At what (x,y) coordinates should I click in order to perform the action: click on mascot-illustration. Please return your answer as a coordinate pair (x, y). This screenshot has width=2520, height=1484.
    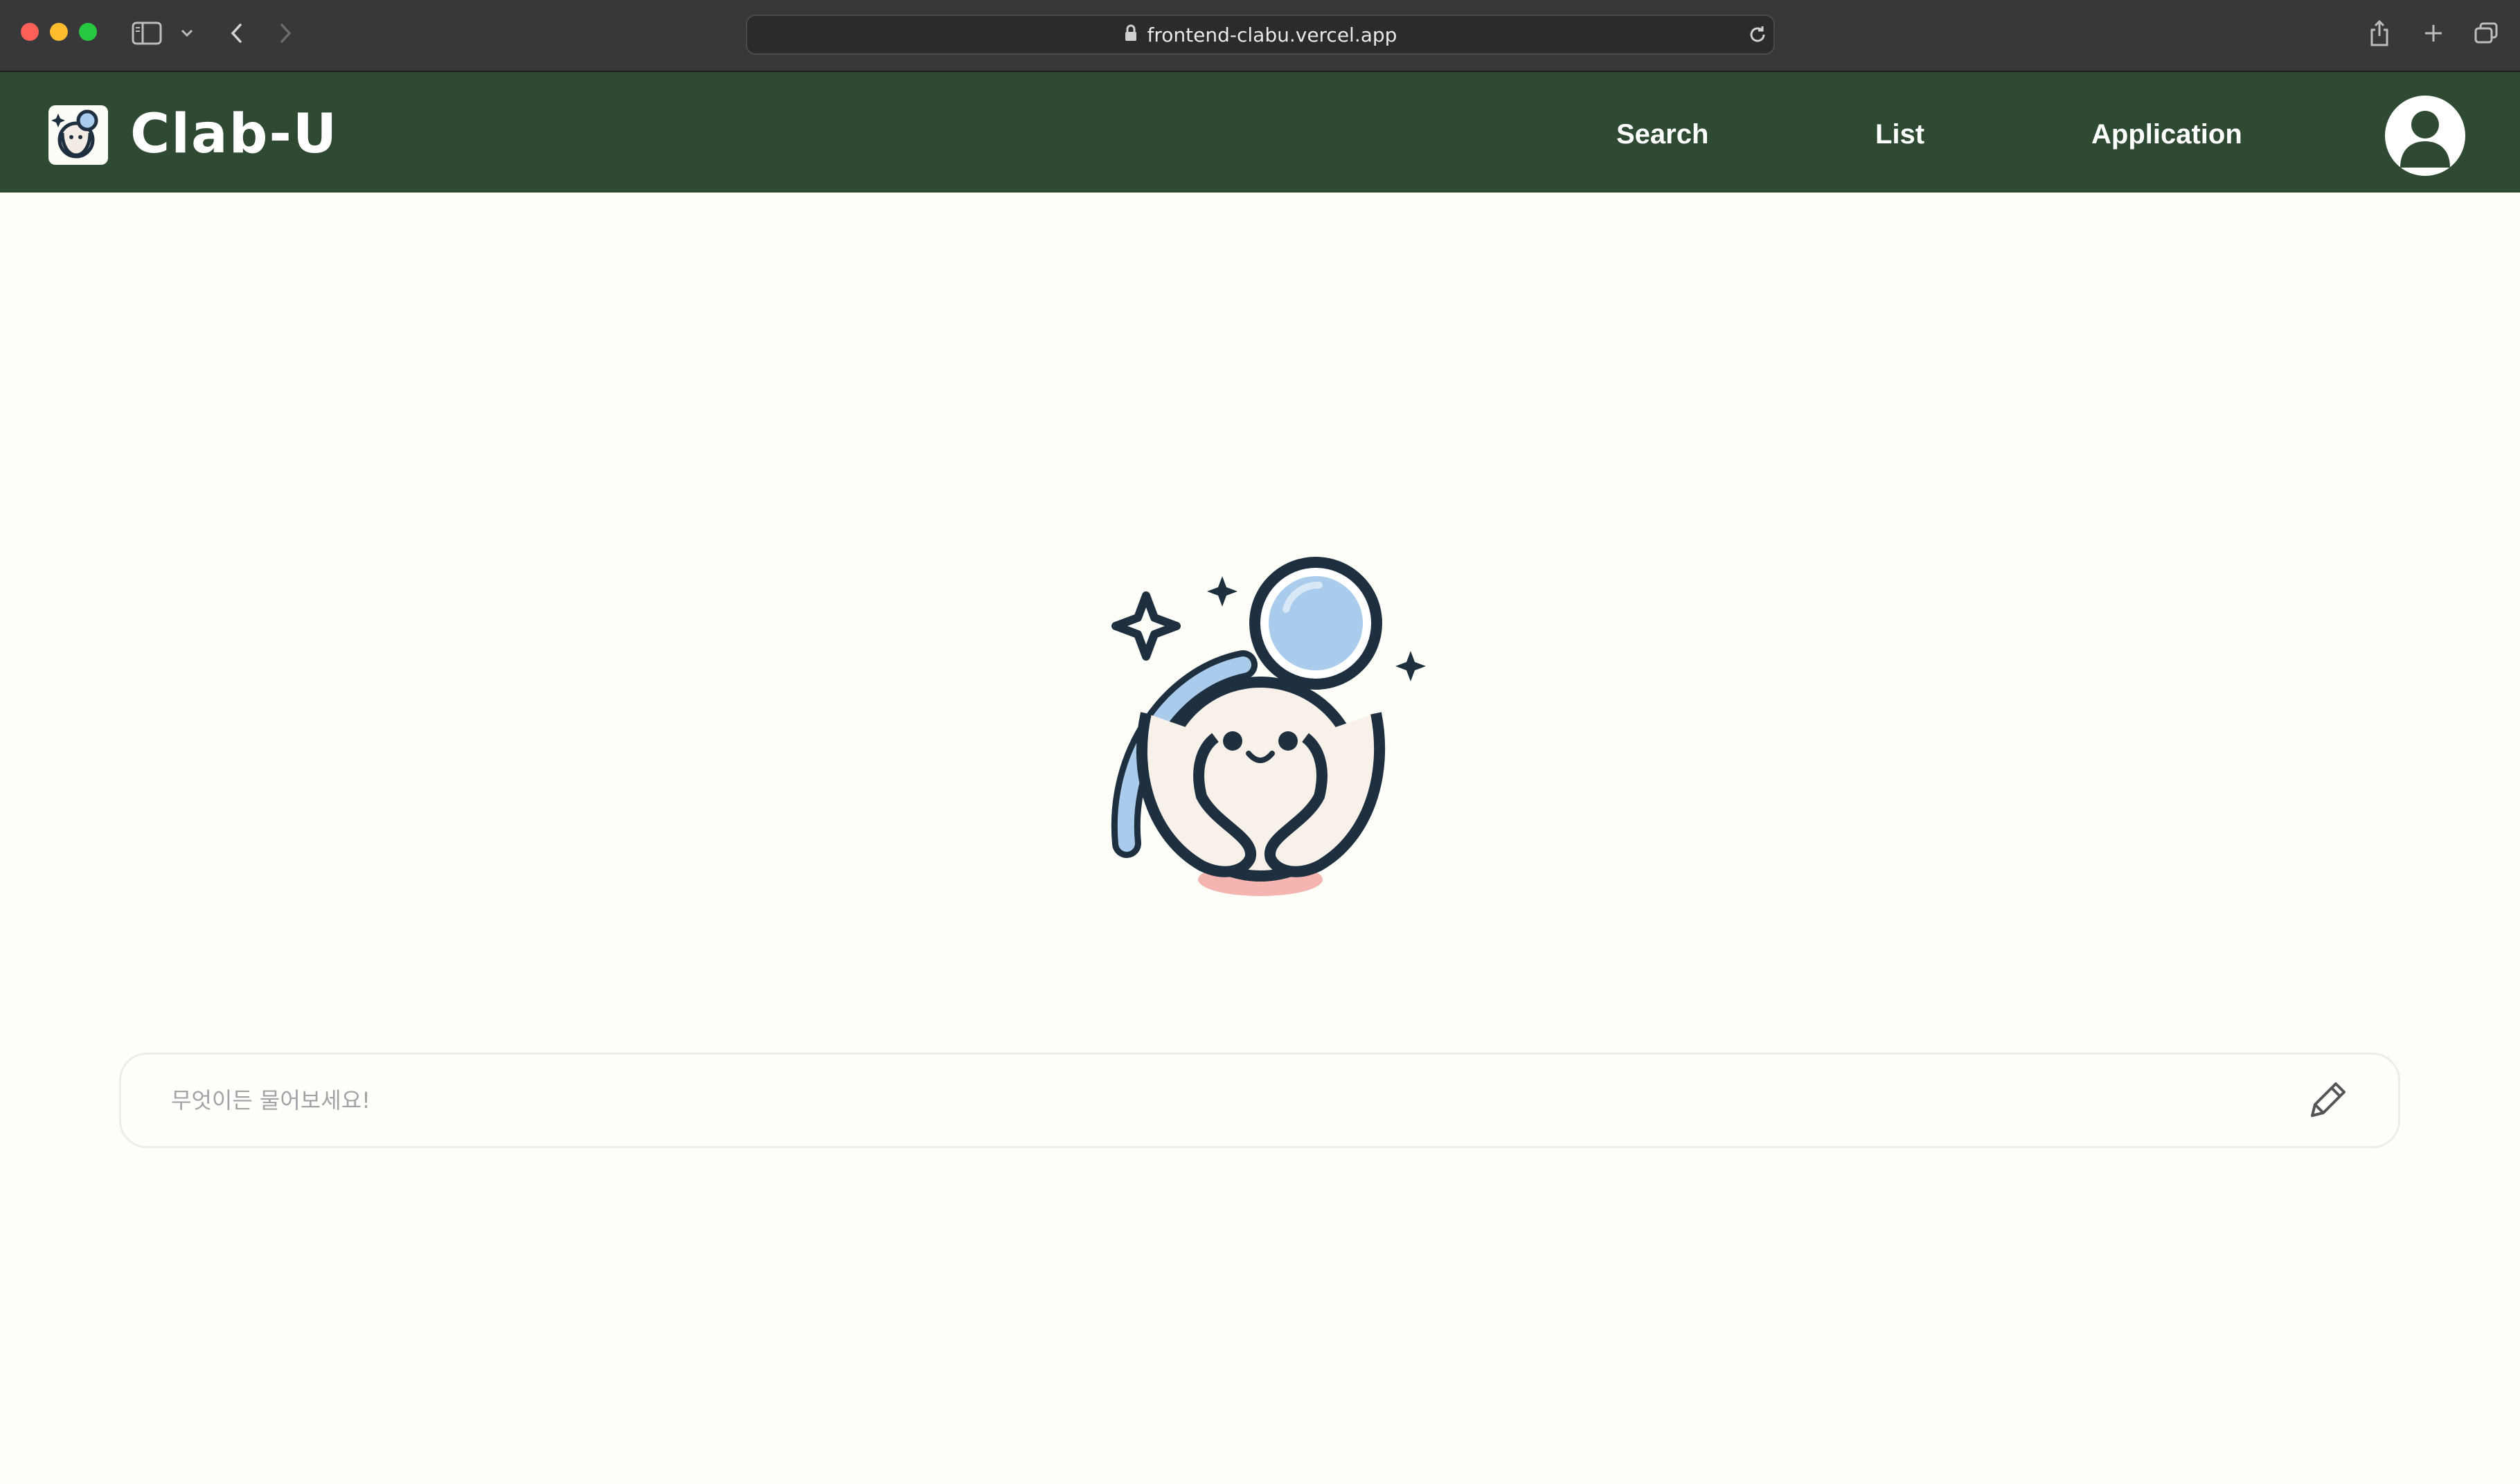
    Looking at the image, I should click on (1264, 734).